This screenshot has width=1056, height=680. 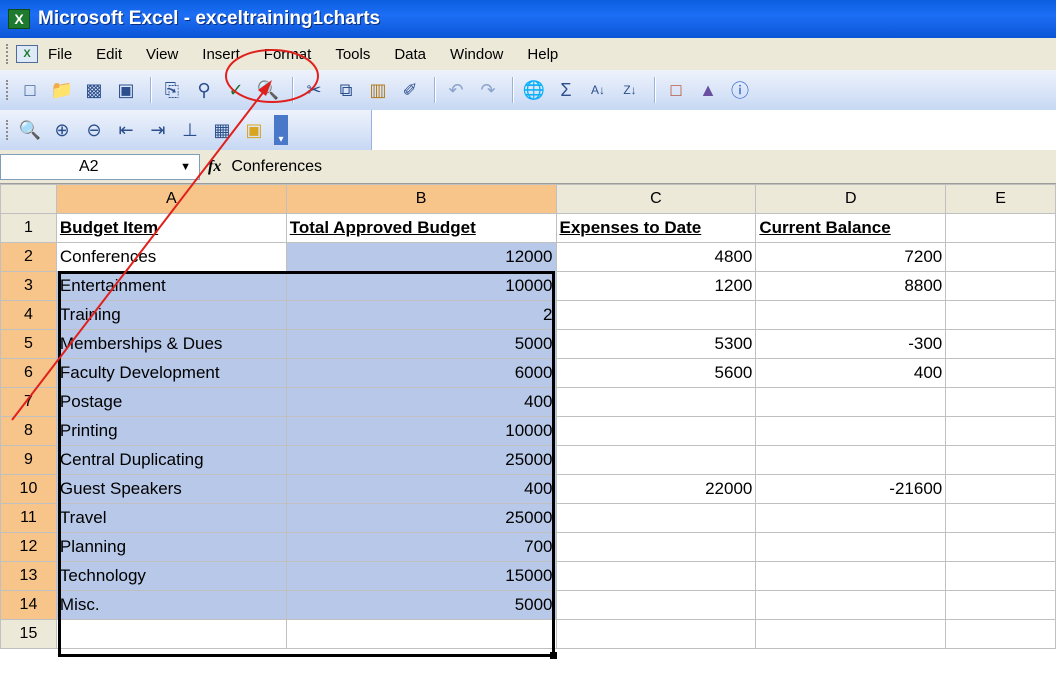 I want to click on menu-edit: Edit, so click(x=109, y=54).